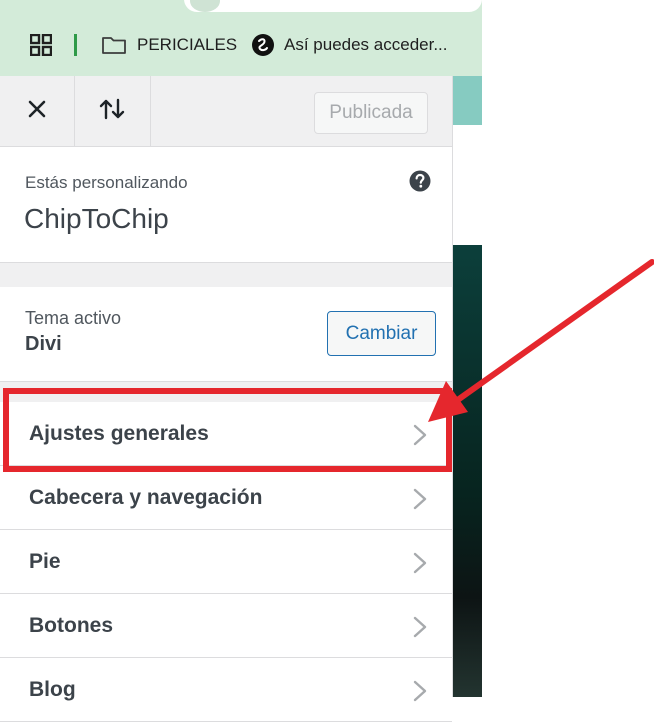 Image resolution: width=654 pixels, height=722 pixels. Describe the element at coordinates (41, 47) in the screenshot. I see `apps-grid-icon` at that location.